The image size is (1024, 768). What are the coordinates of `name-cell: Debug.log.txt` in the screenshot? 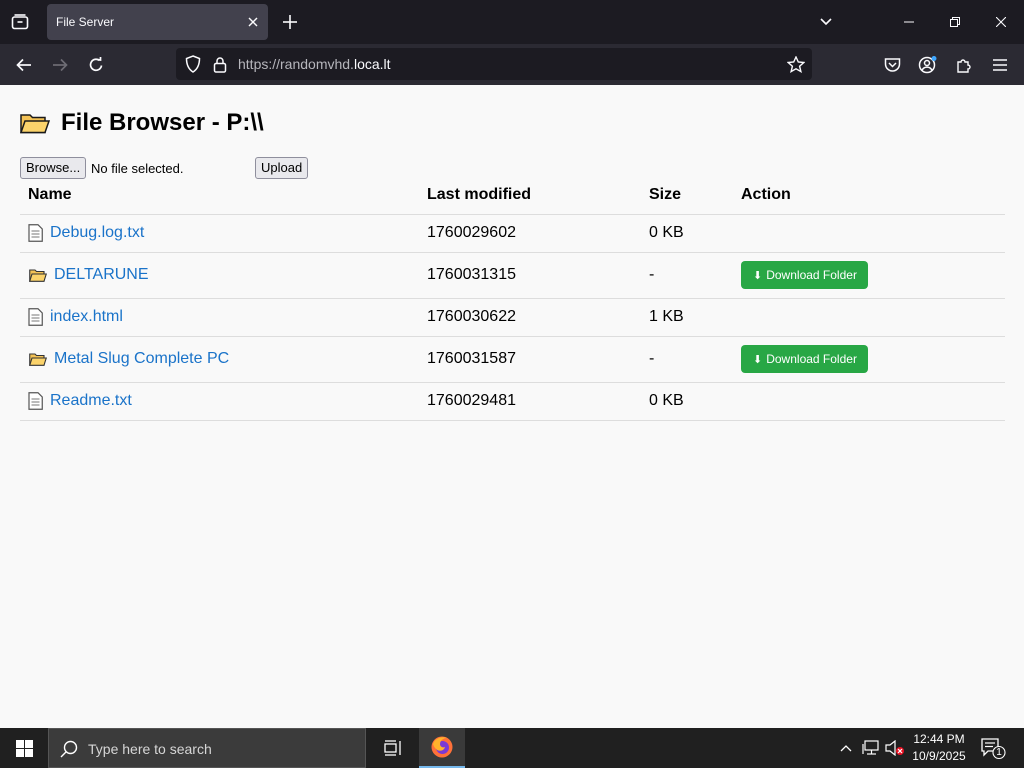 It's located at (219, 233).